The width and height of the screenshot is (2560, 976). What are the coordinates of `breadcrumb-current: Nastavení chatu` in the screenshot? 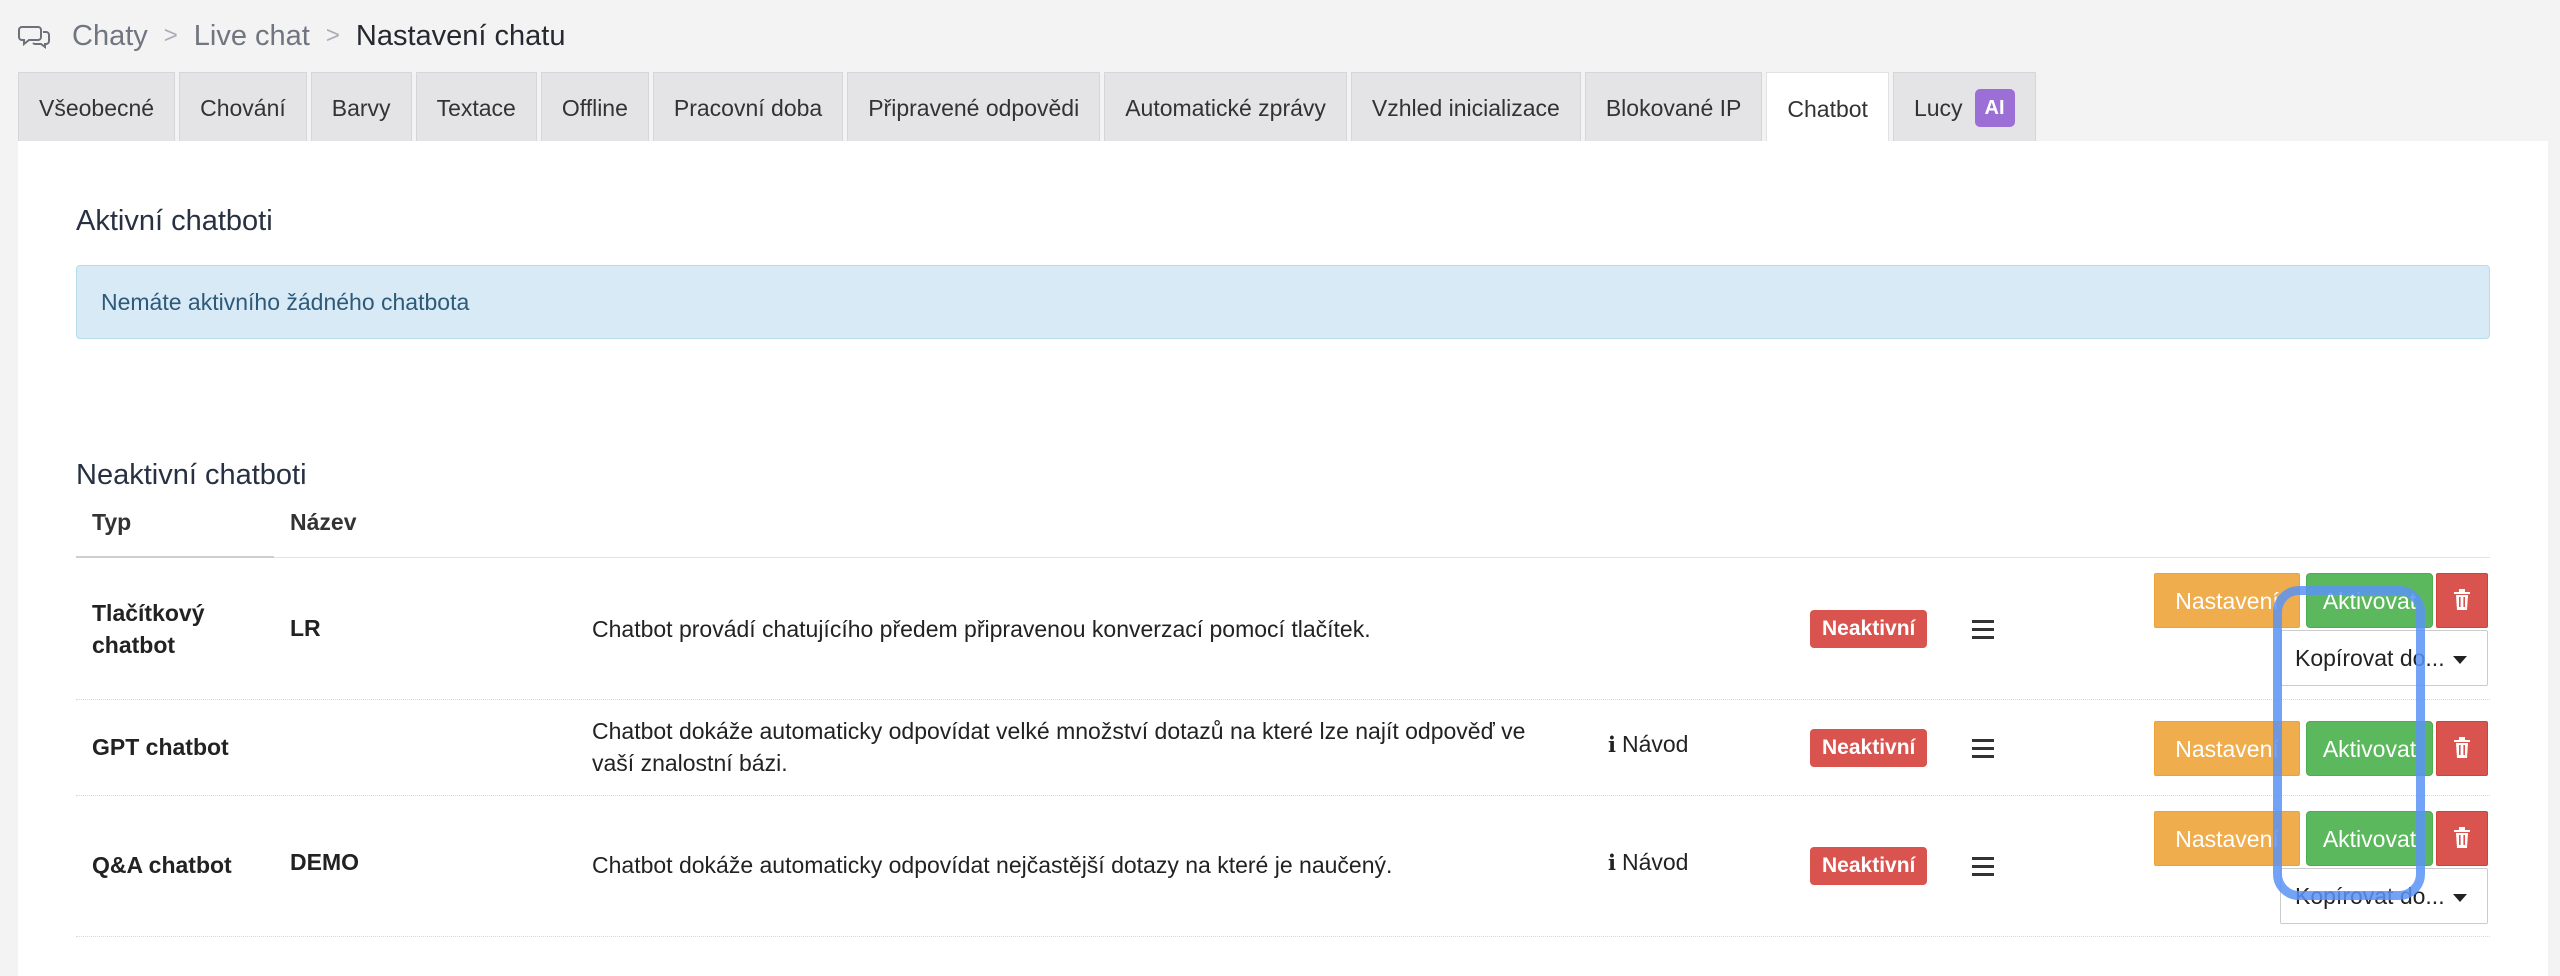 It's located at (460, 35).